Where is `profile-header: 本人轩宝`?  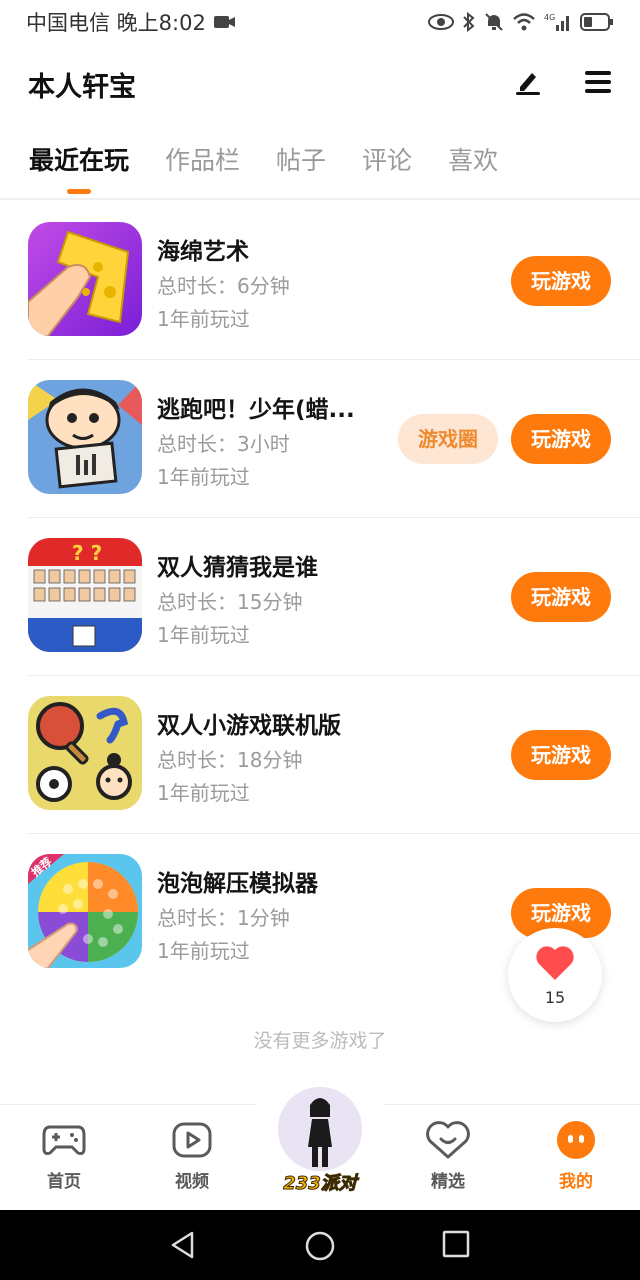 profile-header: 本人轩宝 is located at coordinates (320, 84).